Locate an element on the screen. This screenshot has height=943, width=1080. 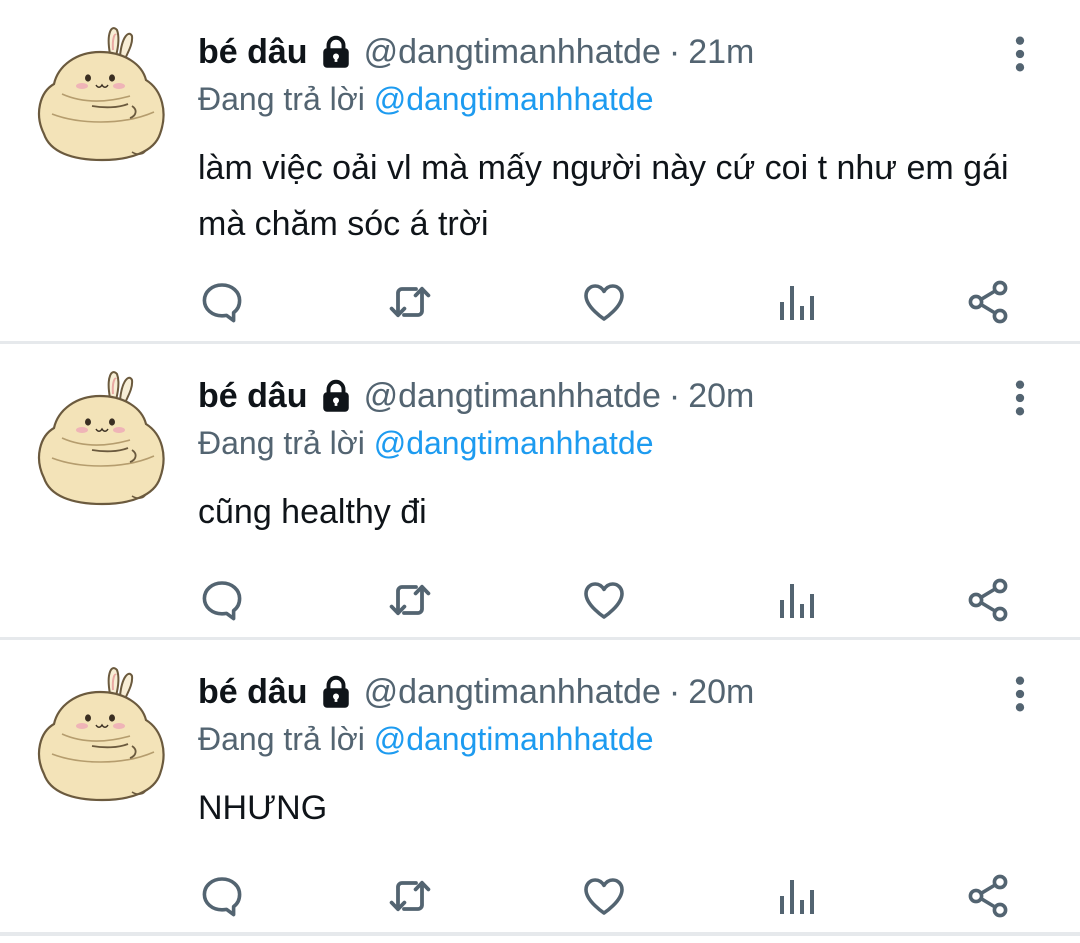
timestamp: 21m is located at coordinates (721, 52).